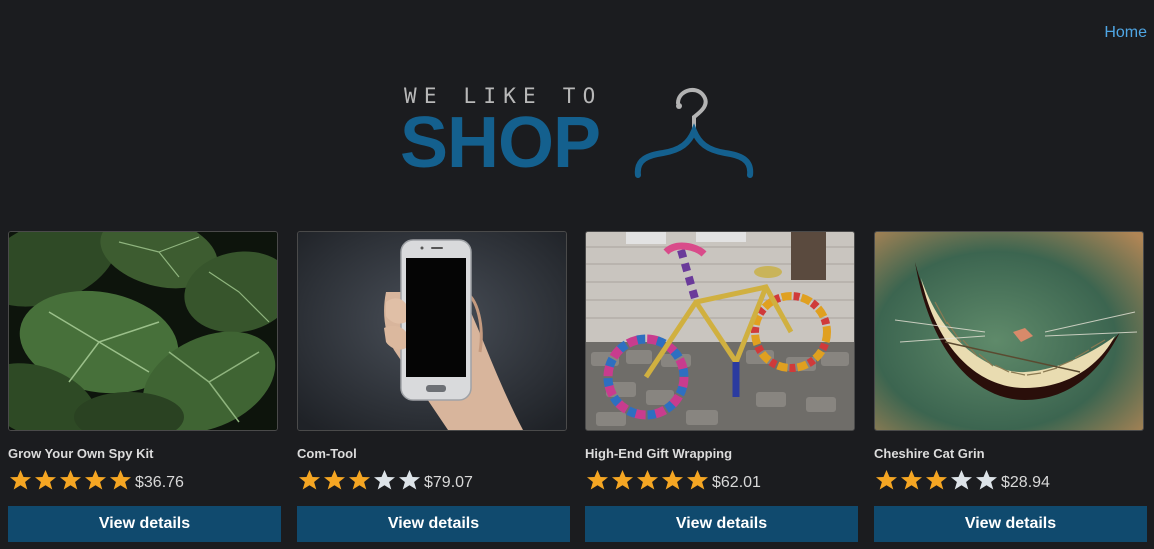 Image resolution: width=1154 pixels, height=549 pixels. Describe the element at coordinates (159, 482) in the screenshot. I see `product-price: $36.76` at that location.